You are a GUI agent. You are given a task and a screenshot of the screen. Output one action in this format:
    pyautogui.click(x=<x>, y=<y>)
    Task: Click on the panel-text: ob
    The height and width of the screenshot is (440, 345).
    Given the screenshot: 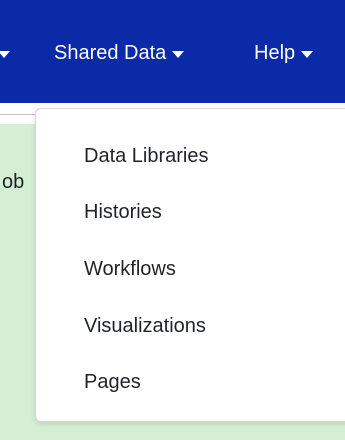 What is the action you would take?
    pyautogui.click(x=13, y=182)
    